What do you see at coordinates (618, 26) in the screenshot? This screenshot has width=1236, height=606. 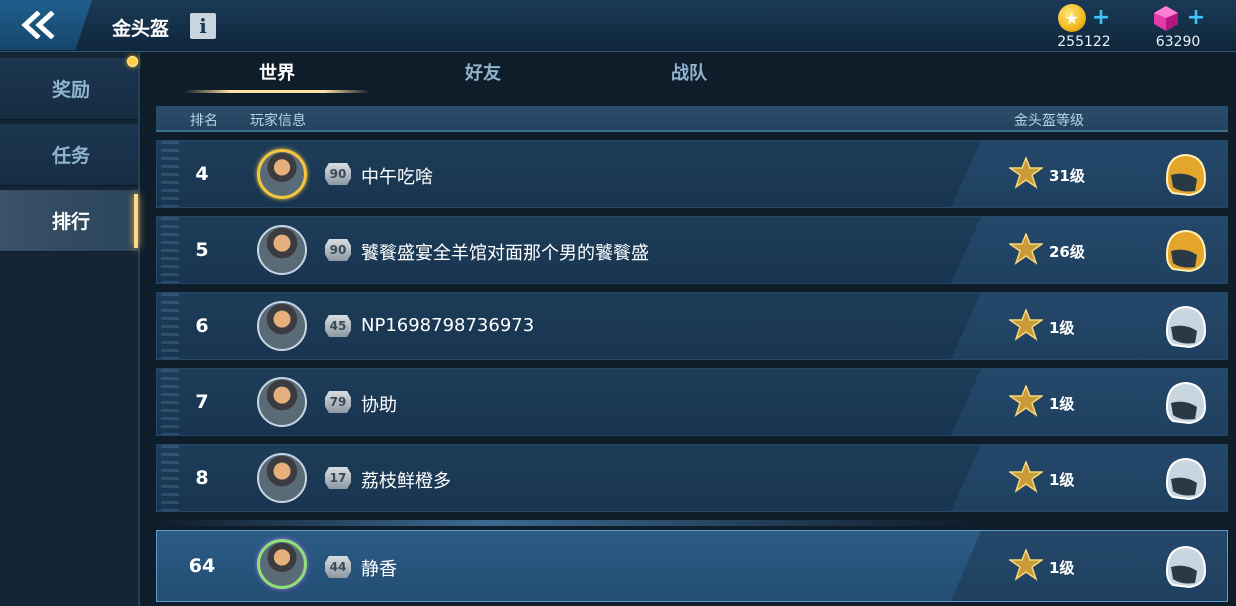 I see `top-bar: 金头盔 i ★ + 255122 + 63290` at bounding box center [618, 26].